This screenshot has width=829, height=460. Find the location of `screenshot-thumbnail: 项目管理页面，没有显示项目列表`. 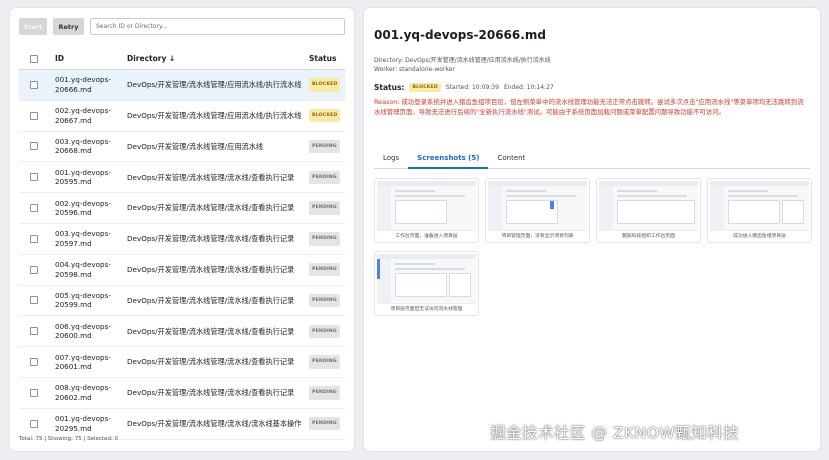

screenshot-thumbnail: 项目管理页面，没有显示项目列表 is located at coordinates (537, 210).